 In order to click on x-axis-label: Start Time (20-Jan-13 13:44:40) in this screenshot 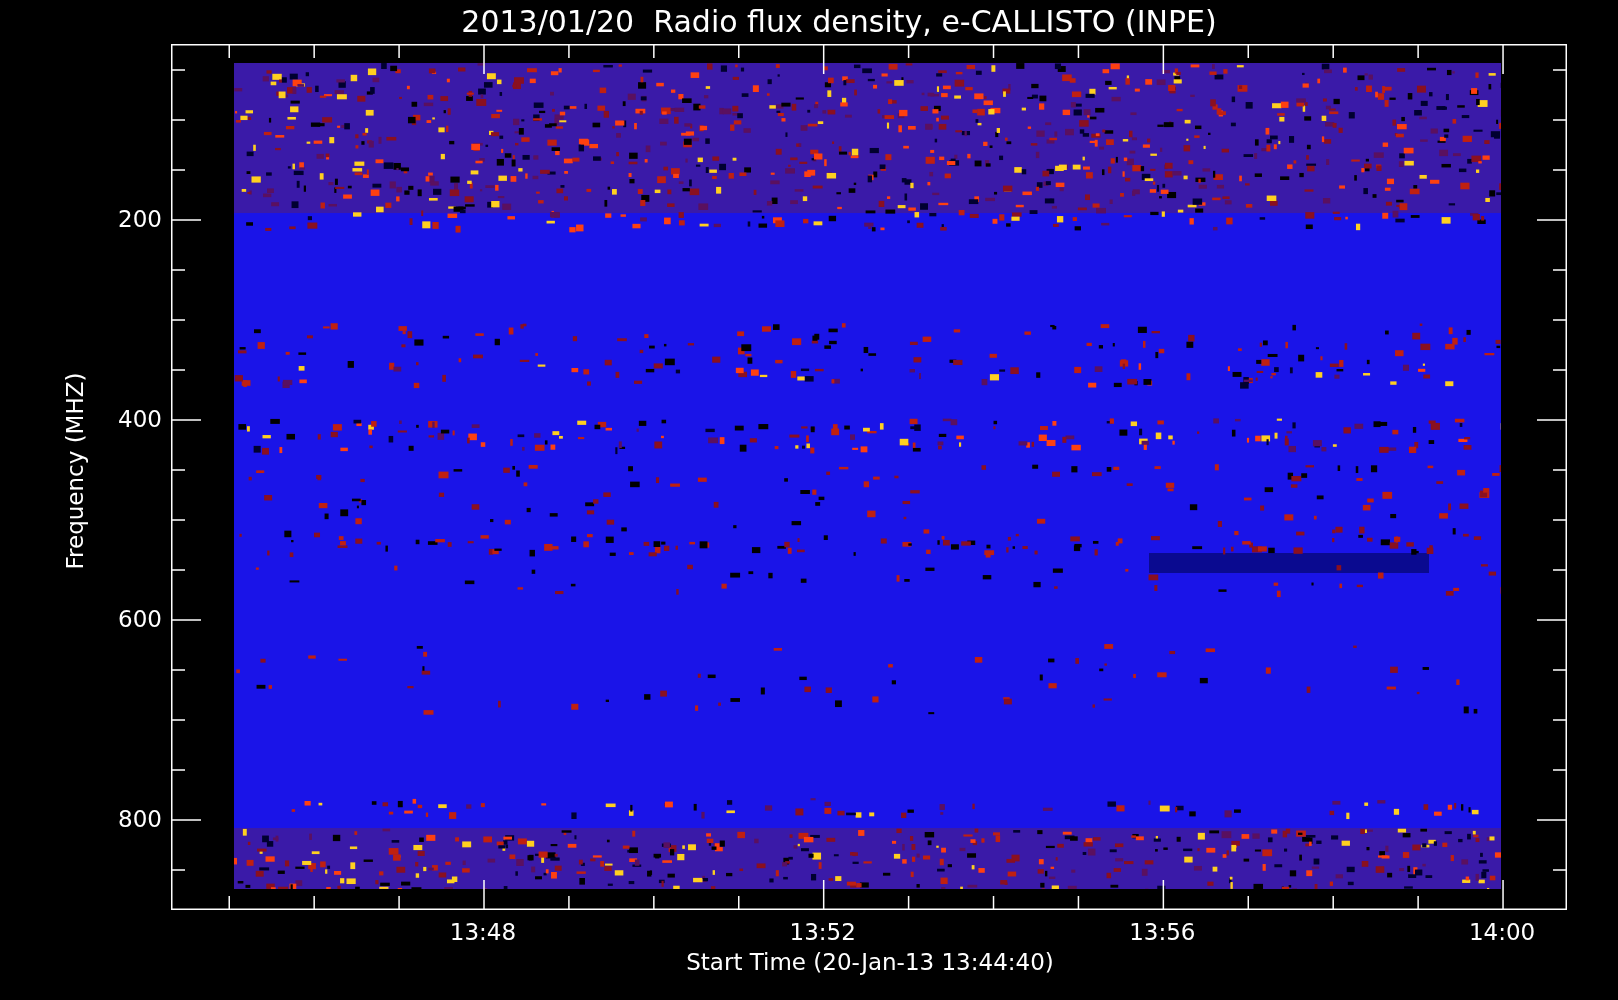, I will do `click(870, 962)`.